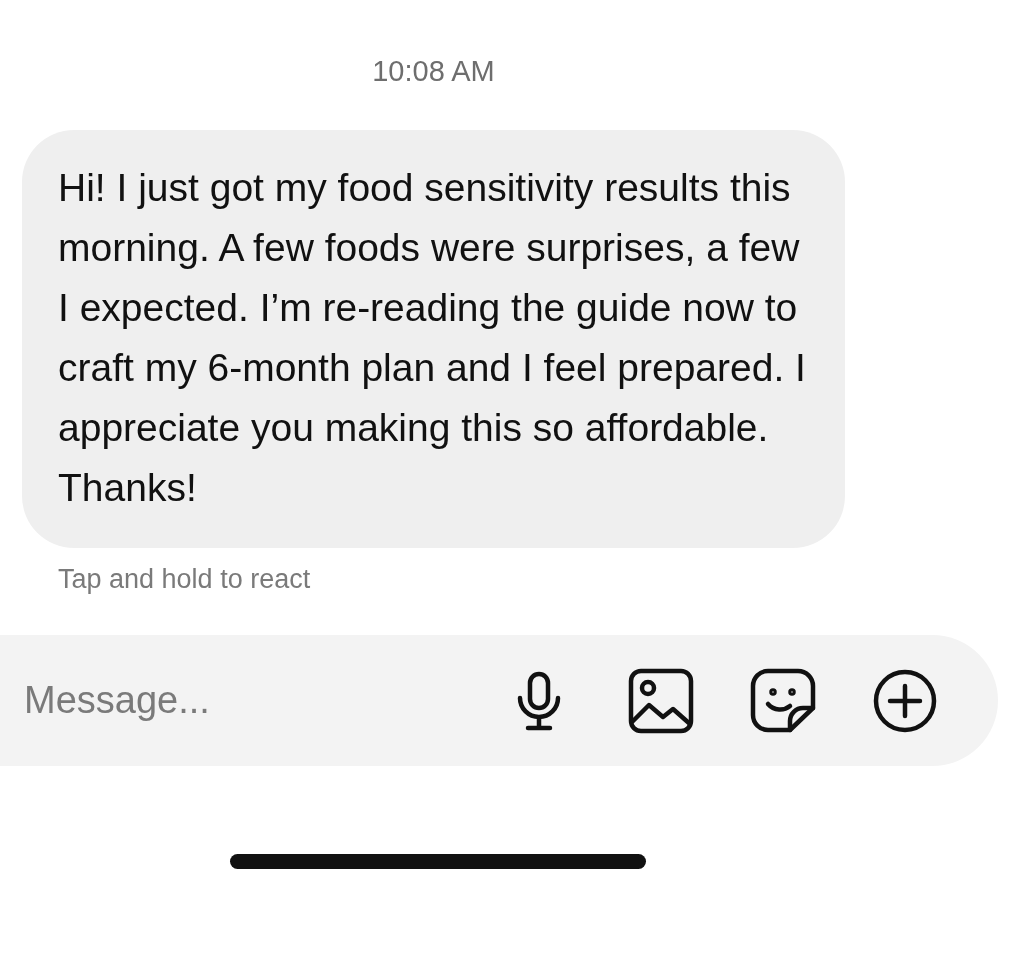 The height and width of the screenshot is (970, 1009). Describe the element at coordinates (905, 700) in the screenshot. I see `add-icon` at that location.